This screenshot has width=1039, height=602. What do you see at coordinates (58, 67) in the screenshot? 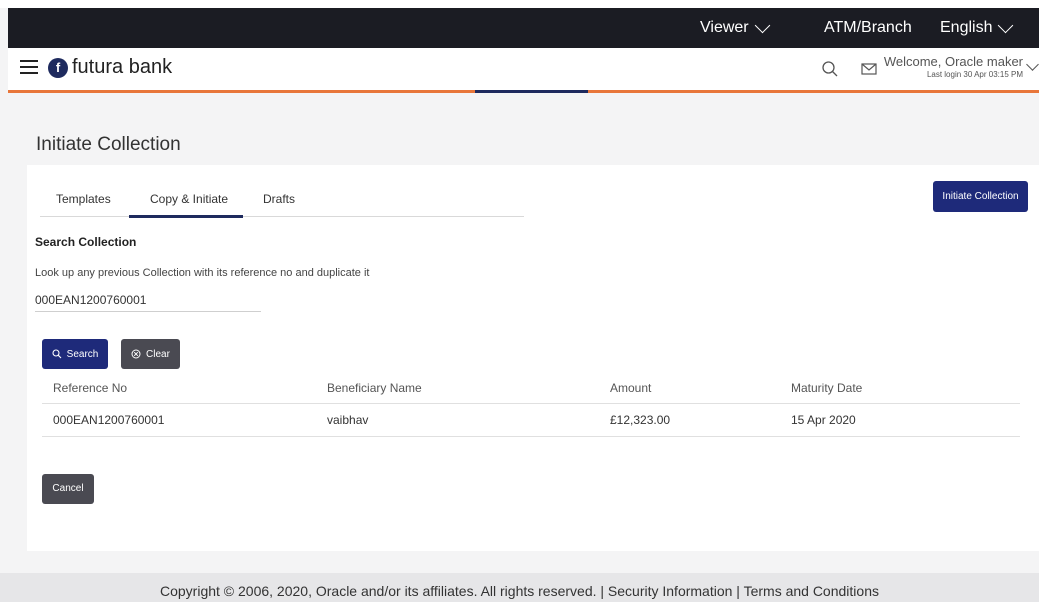
I see `futura-logo-icon: f` at bounding box center [58, 67].